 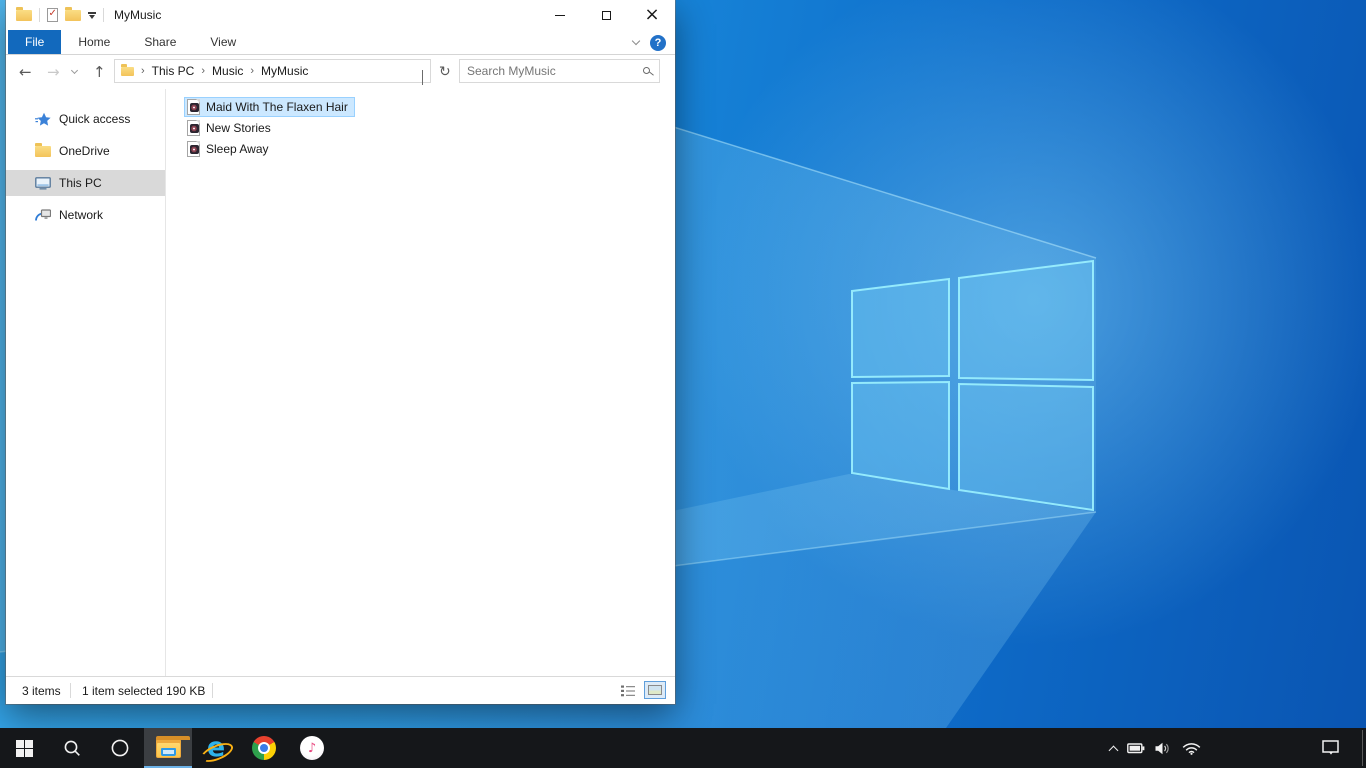 I want to click on minimize-ribbon-chevron-icon, so click(x=636, y=41).